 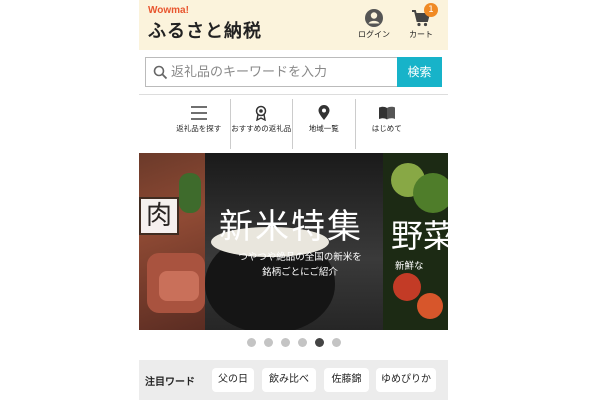 What do you see at coordinates (386, 113) in the screenshot?
I see `book-icon` at bounding box center [386, 113].